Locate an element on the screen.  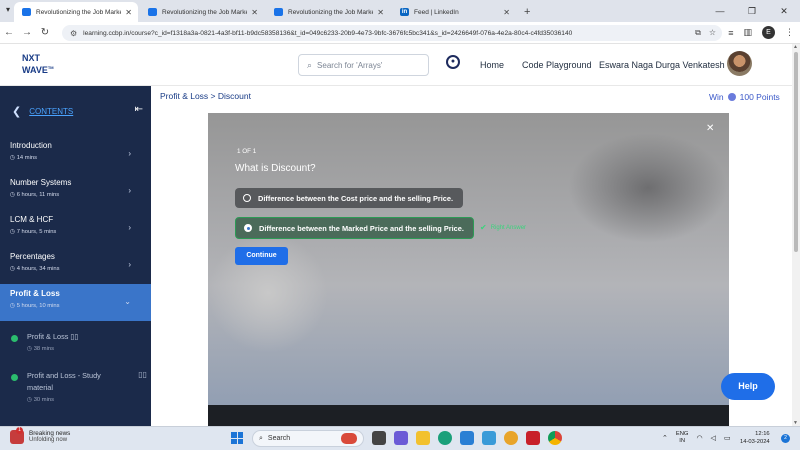
nav-code-playground-link: Code Playground is located at coordinates (557, 65).